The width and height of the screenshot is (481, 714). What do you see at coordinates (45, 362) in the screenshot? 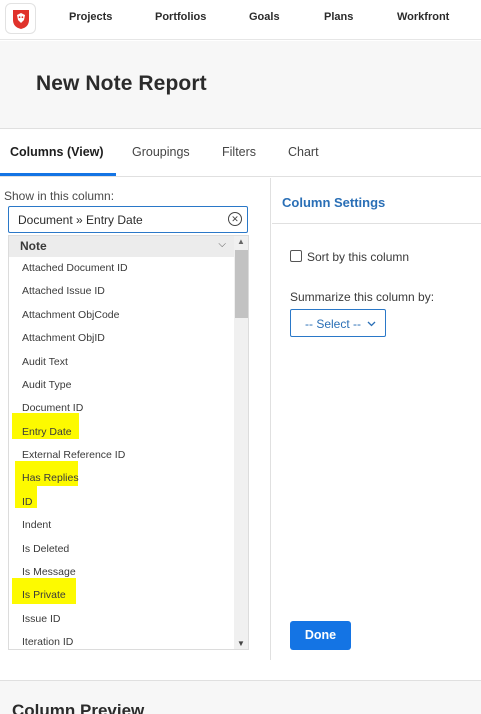
I see `list-item: Audit Text` at bounding box center [45, 362].